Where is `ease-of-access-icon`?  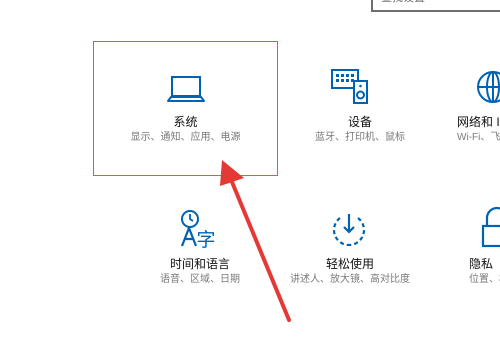 ease-of-access-icon is located at coordinates (349, 230).